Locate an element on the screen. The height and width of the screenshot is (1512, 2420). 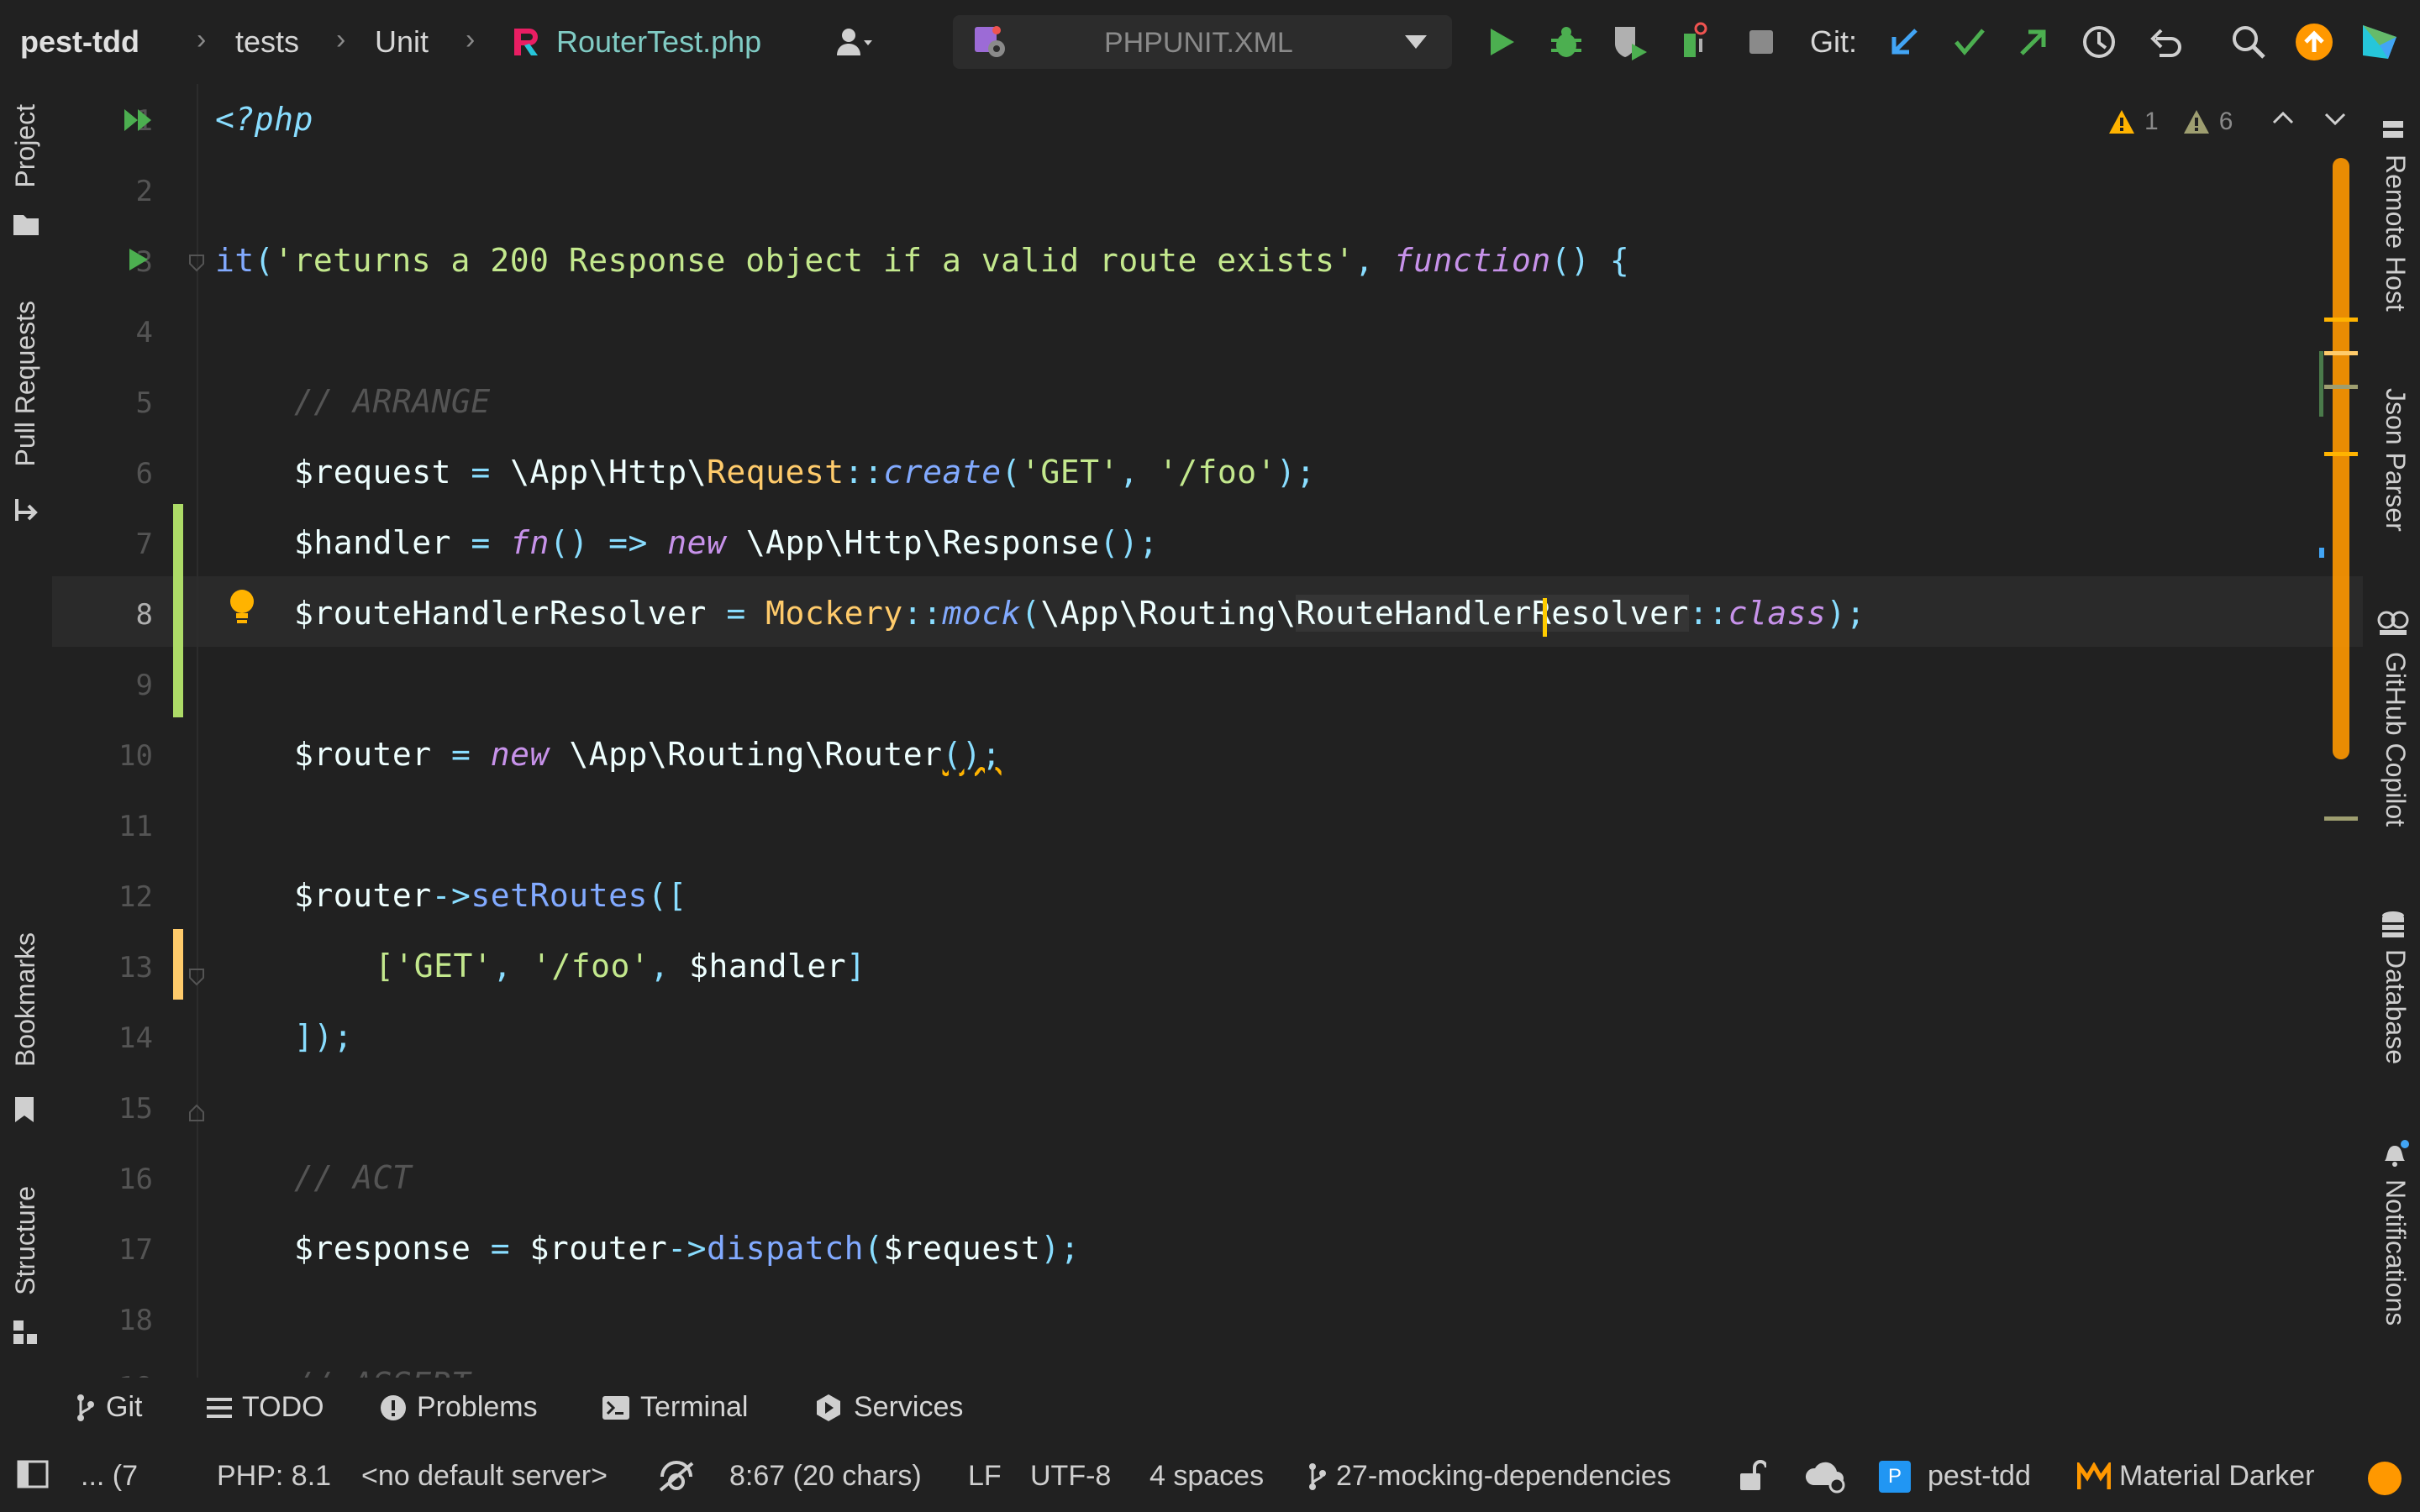
indent-setting: 4 spaces is located at coordinates (1207, 1476).